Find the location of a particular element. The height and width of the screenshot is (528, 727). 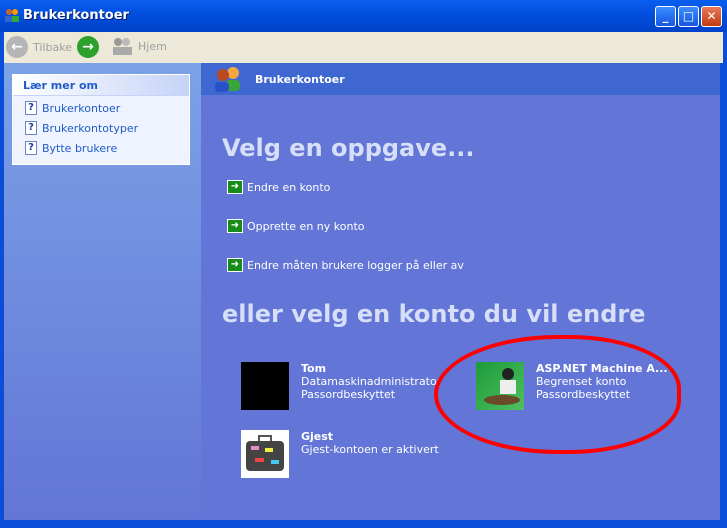

account-name: Tom is located at coordinates (314, 368).